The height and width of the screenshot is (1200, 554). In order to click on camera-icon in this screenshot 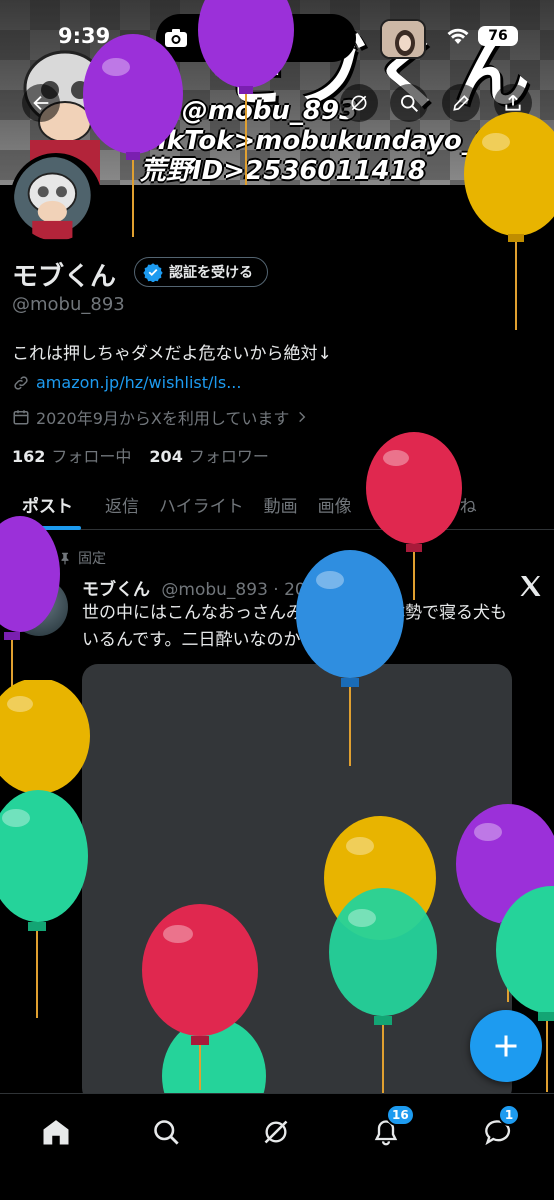, I will do `click(176, 38)`.